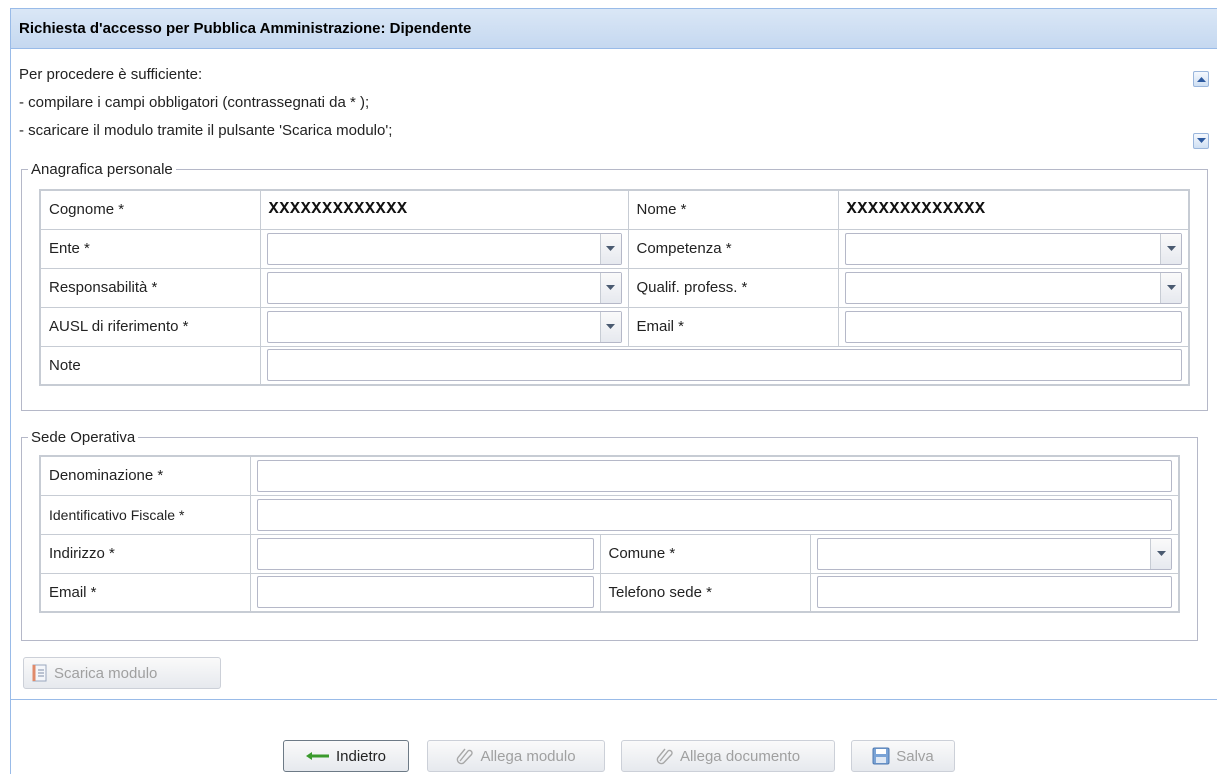  Describe the element at coordinates (881, 756) in the screenshot. I see `floppy-disk-icon` at that location.